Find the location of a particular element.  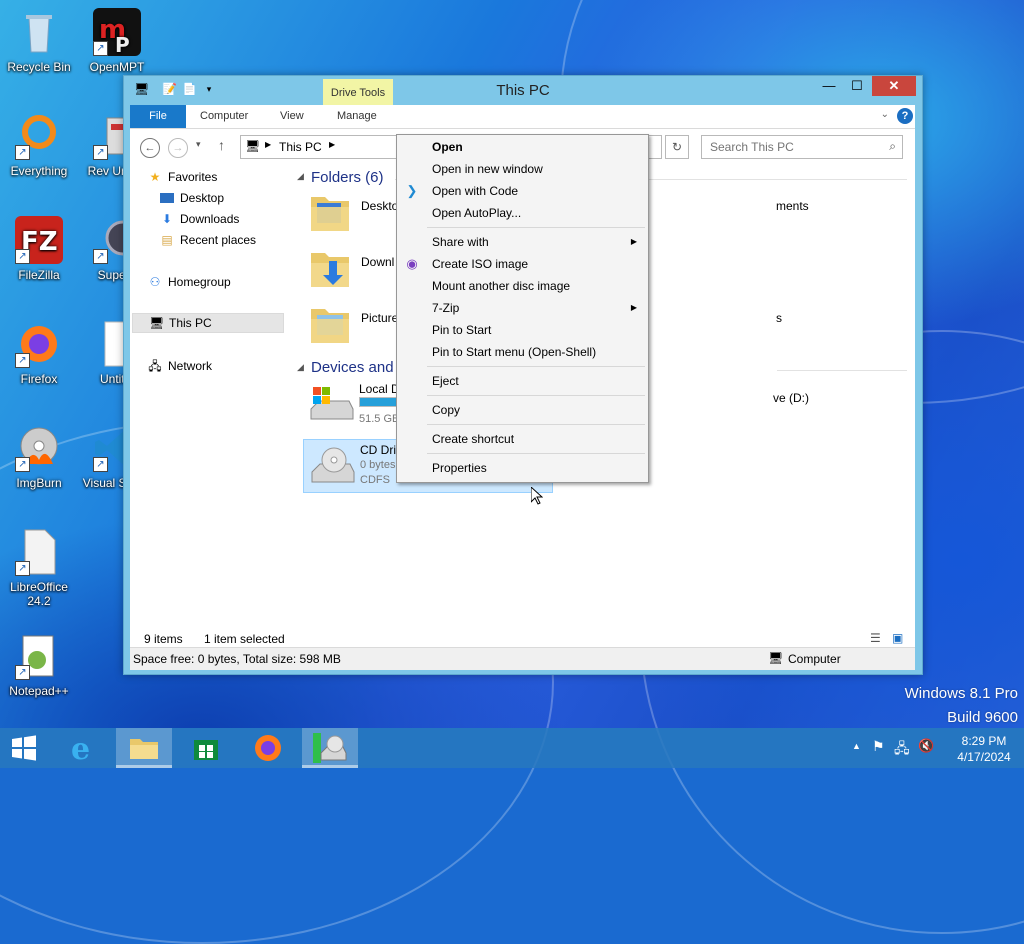

desktop-icon-notepadpp: ↗ Notepad++ is located at coordinates (39, 665).